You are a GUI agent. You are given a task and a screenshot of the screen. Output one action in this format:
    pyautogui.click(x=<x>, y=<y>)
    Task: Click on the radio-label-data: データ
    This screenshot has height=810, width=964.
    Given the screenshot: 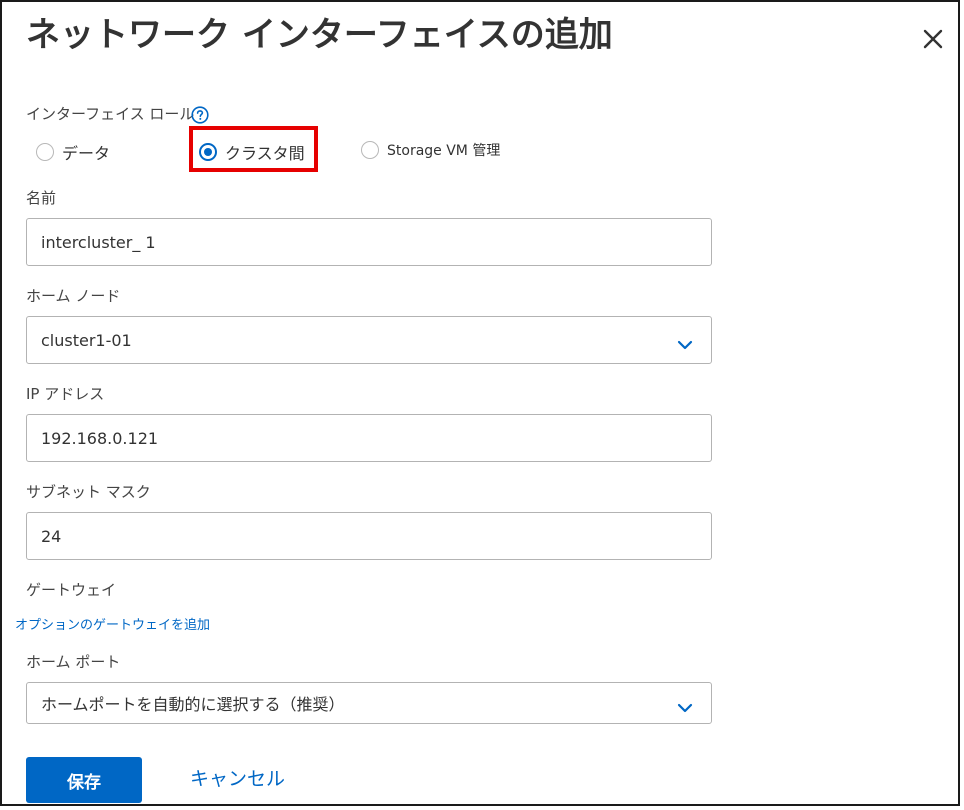 What is the action you would take?
    pyautogui.click(x=86, y=153)
    